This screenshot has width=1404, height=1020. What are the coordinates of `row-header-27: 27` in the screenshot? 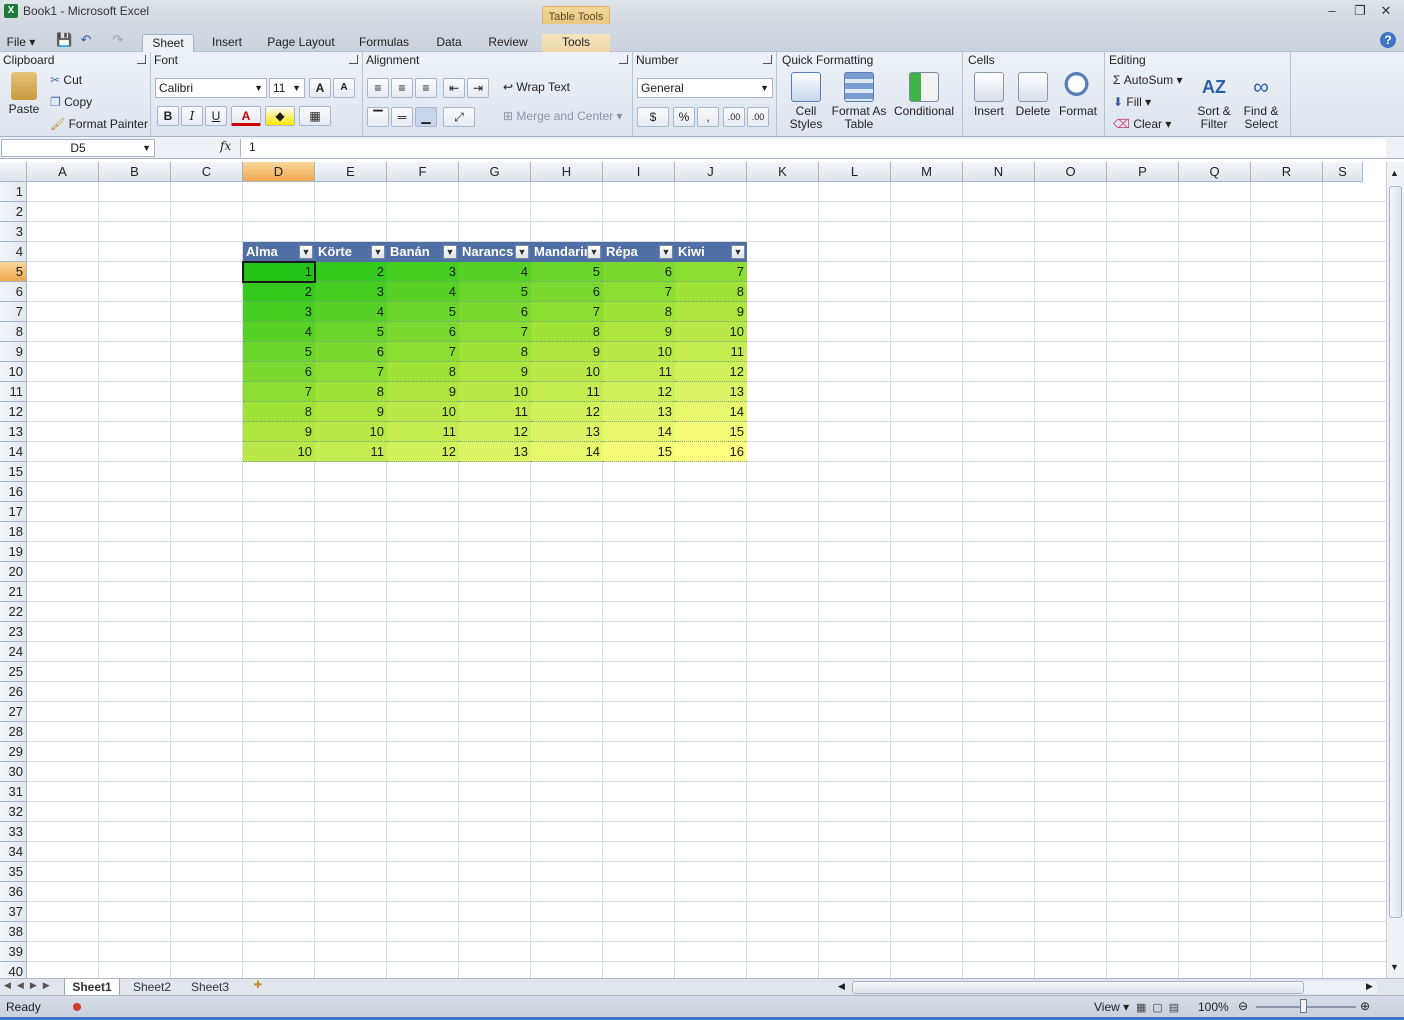 It's located at (13, 712).